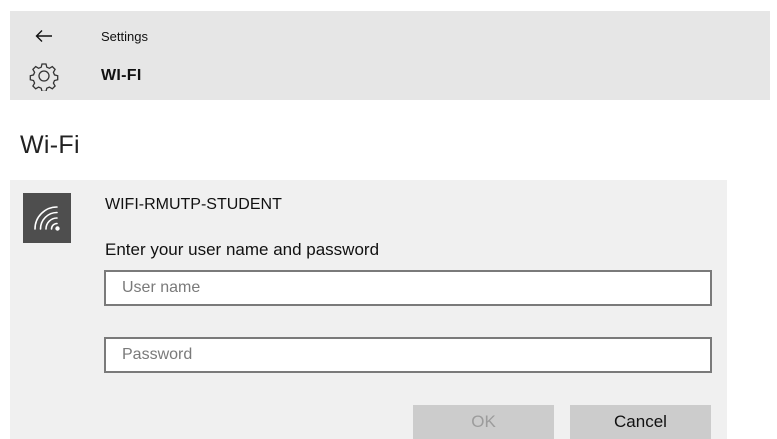 The image size is (777, 439). What do you see at coordinates (193, 204) in the screenshot?
I see `network-name: WIFI-RMUTP-STUDENT` at bounding box center [193, 204].